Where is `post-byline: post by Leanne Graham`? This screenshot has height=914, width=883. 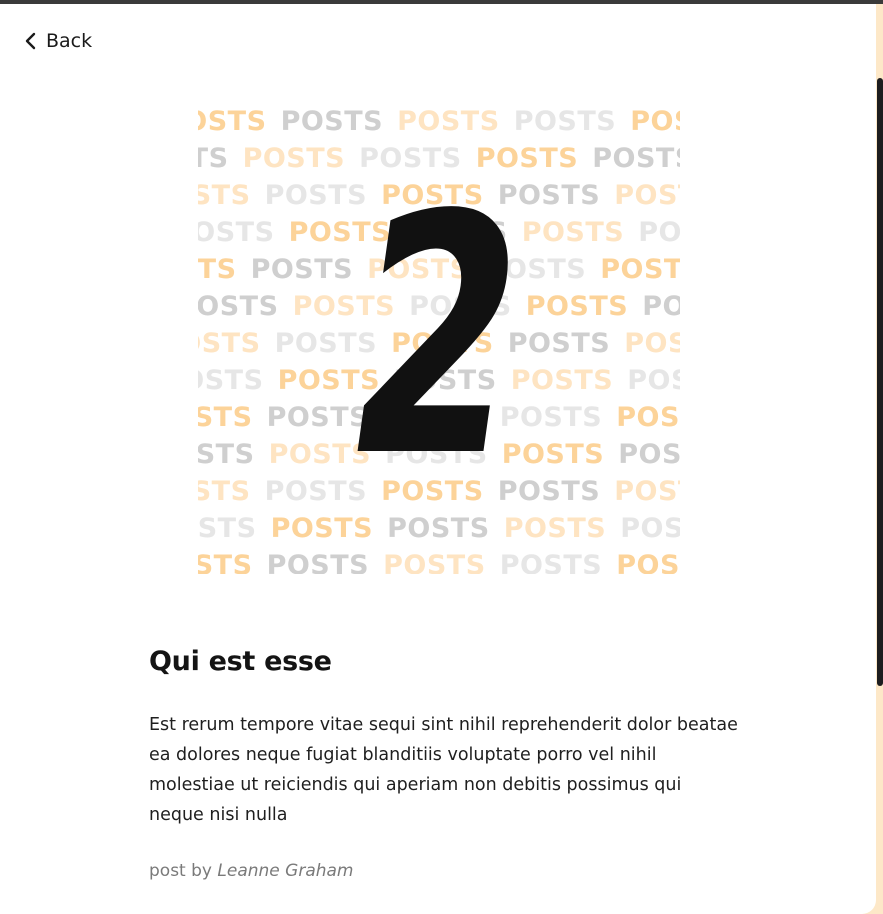
post-byline: post by Leanne Graham is located at coordinates (251, 871).